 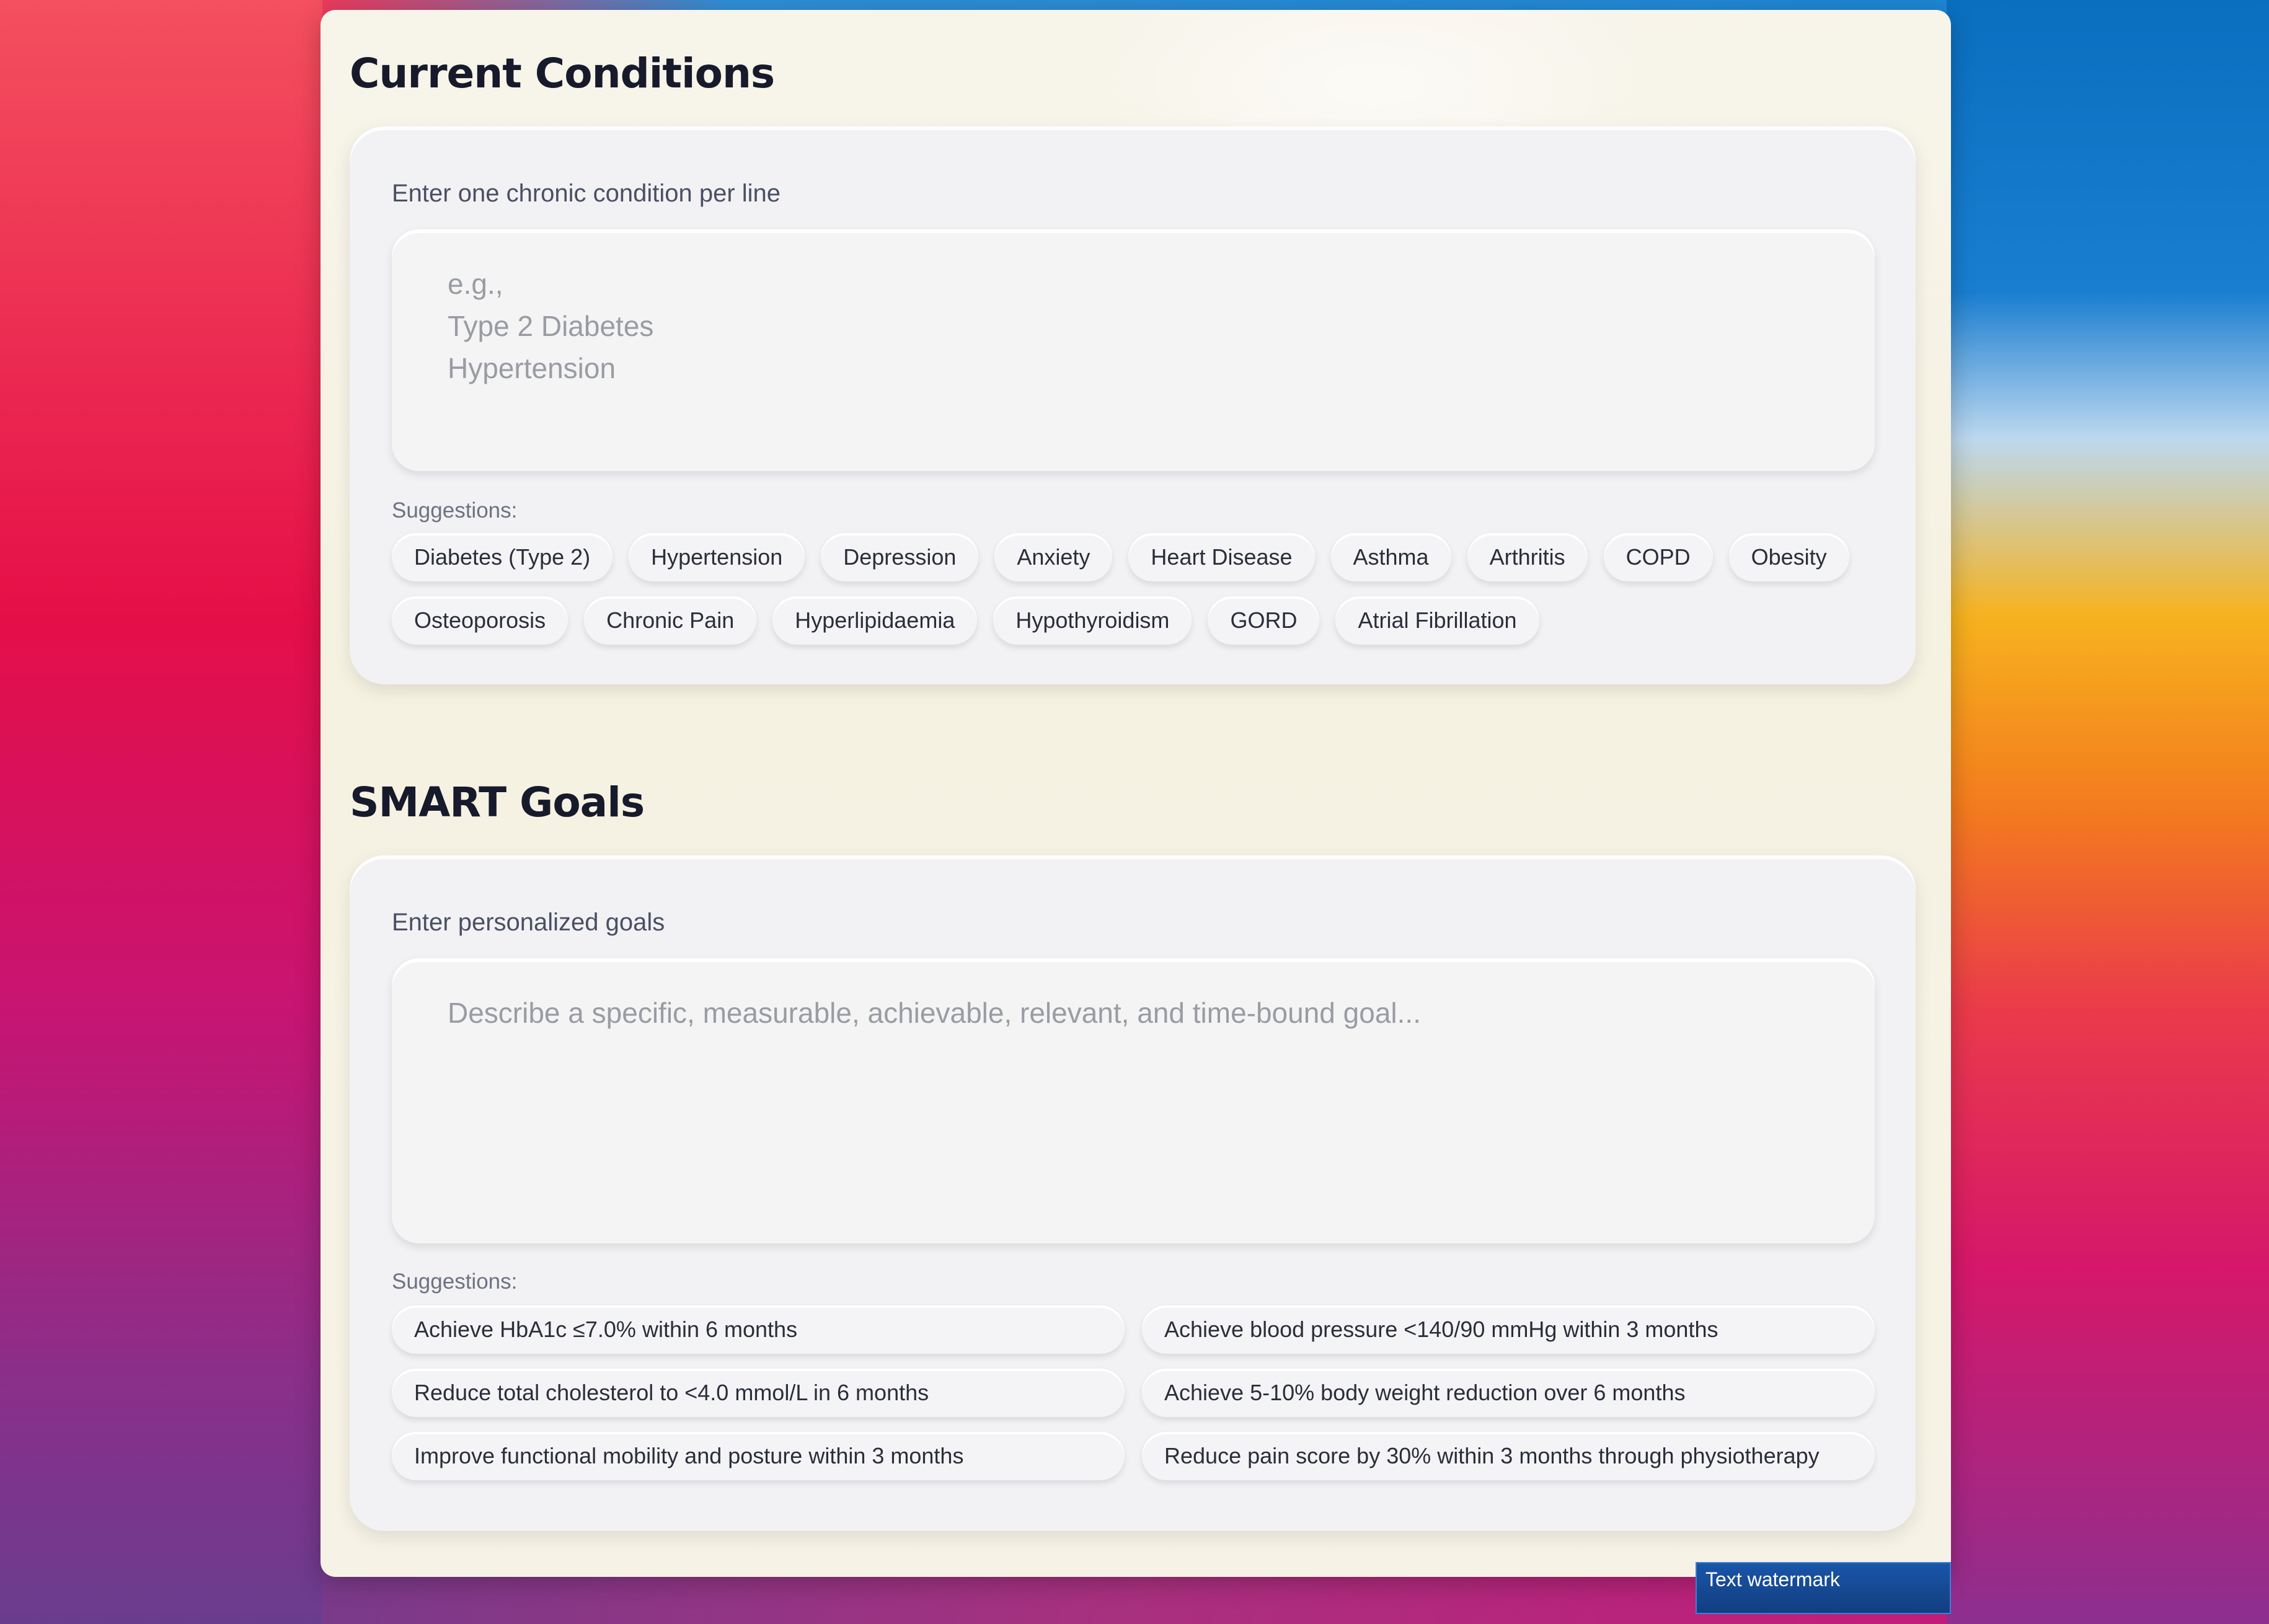 I want to click on condition-suggestion-chip: COPD, so click(x=1658, y=557).